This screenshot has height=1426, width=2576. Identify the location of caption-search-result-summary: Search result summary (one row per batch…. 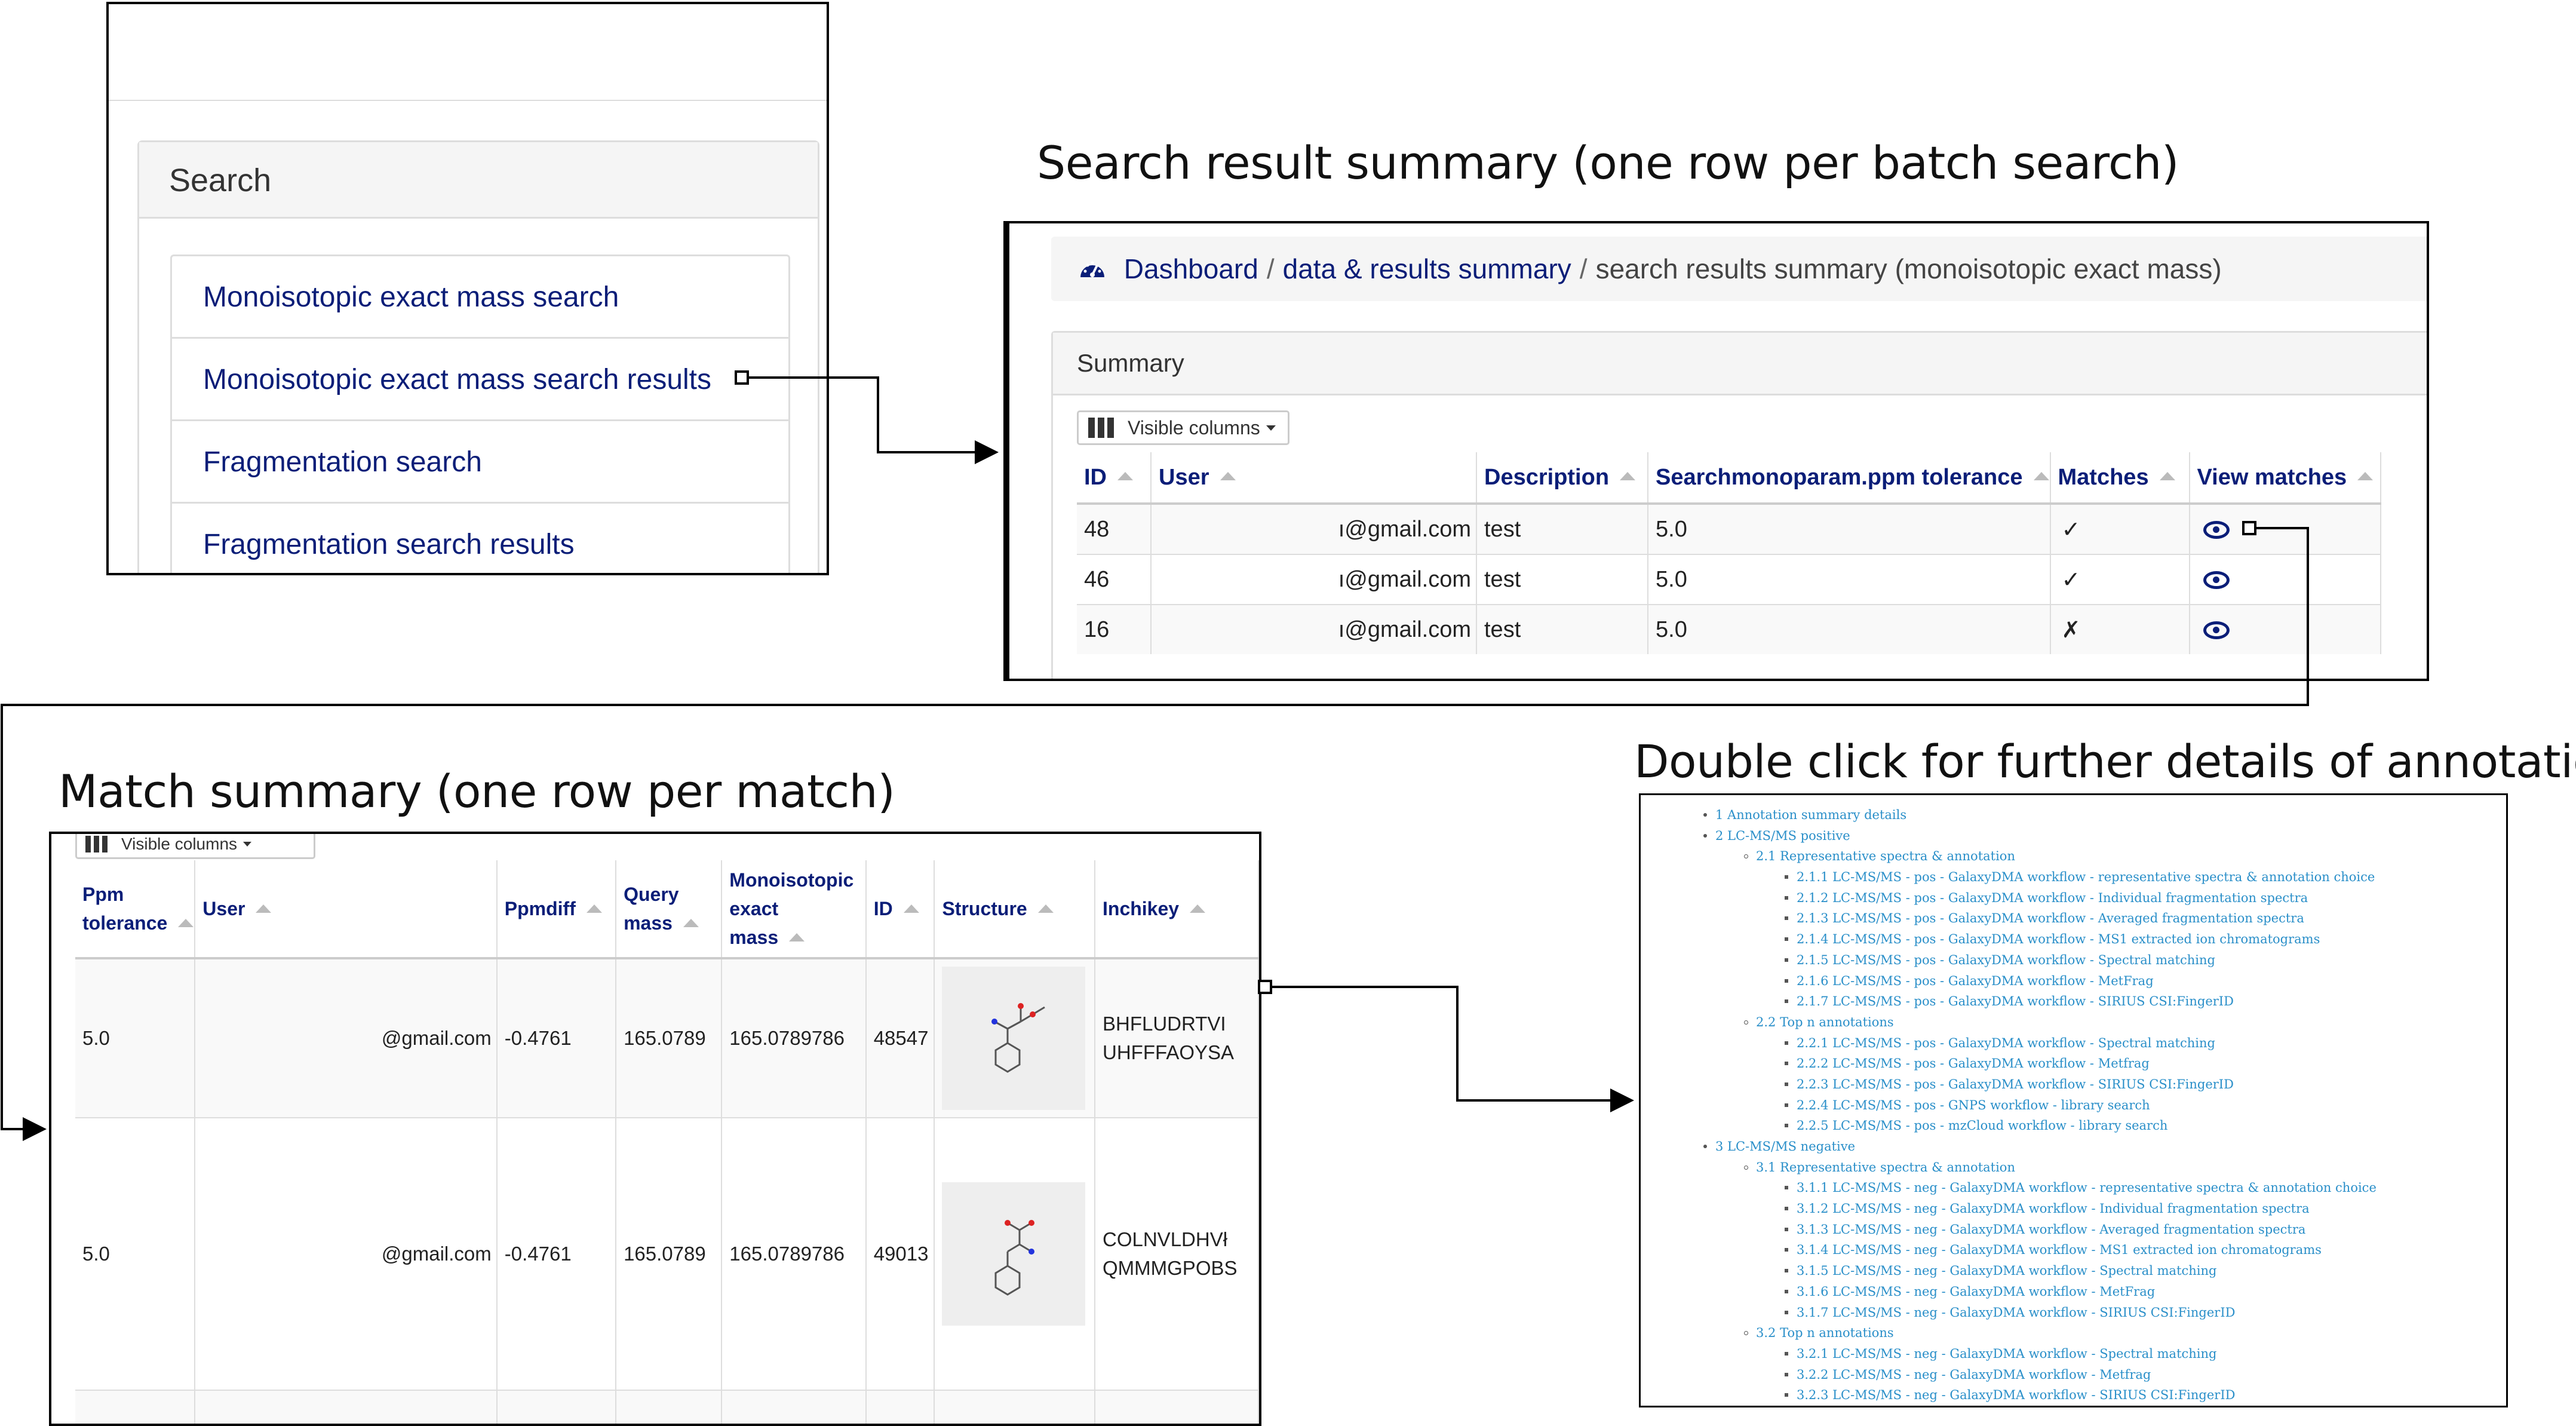
(1608, 163).